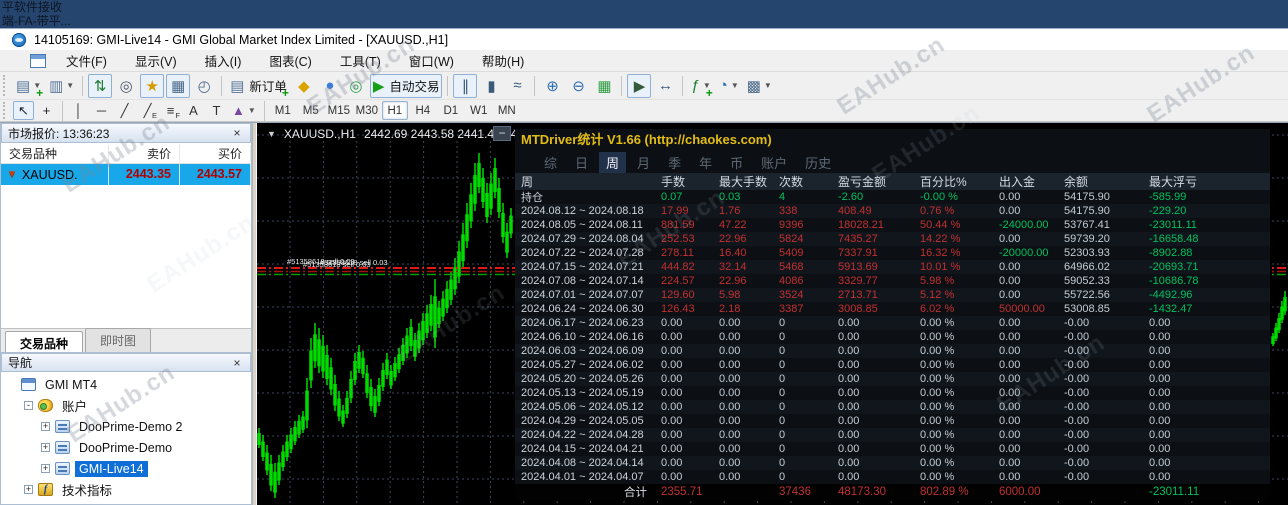 This screenshot has height=505, width=1288. What do you see at coordinates (406, 85) in the screenshot?
I see `autotrading-button: ▶ 自动交易` at bounding box center [406, 85].